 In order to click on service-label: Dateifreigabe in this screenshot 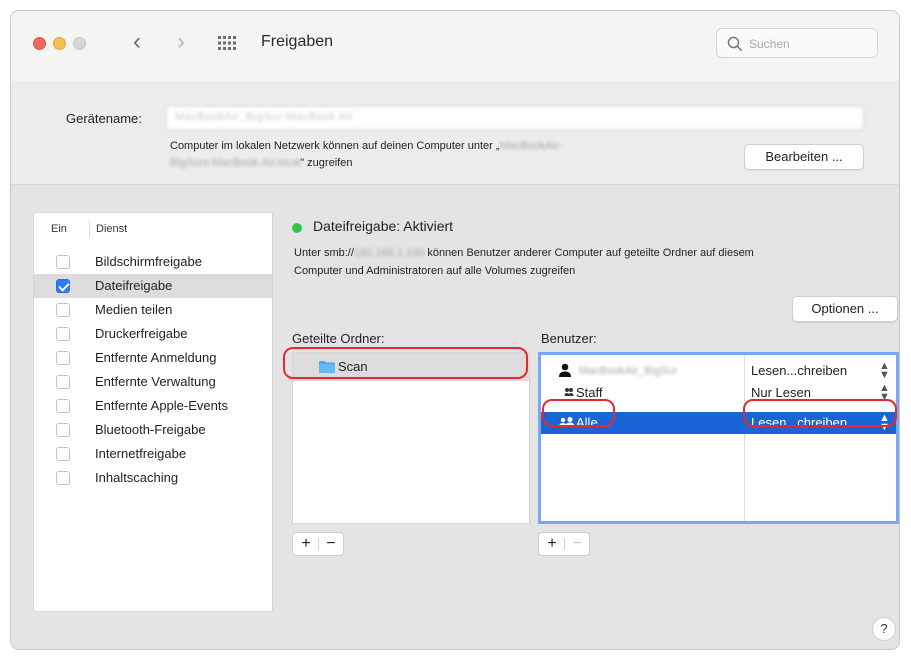, I will do `click(134, 285)`.